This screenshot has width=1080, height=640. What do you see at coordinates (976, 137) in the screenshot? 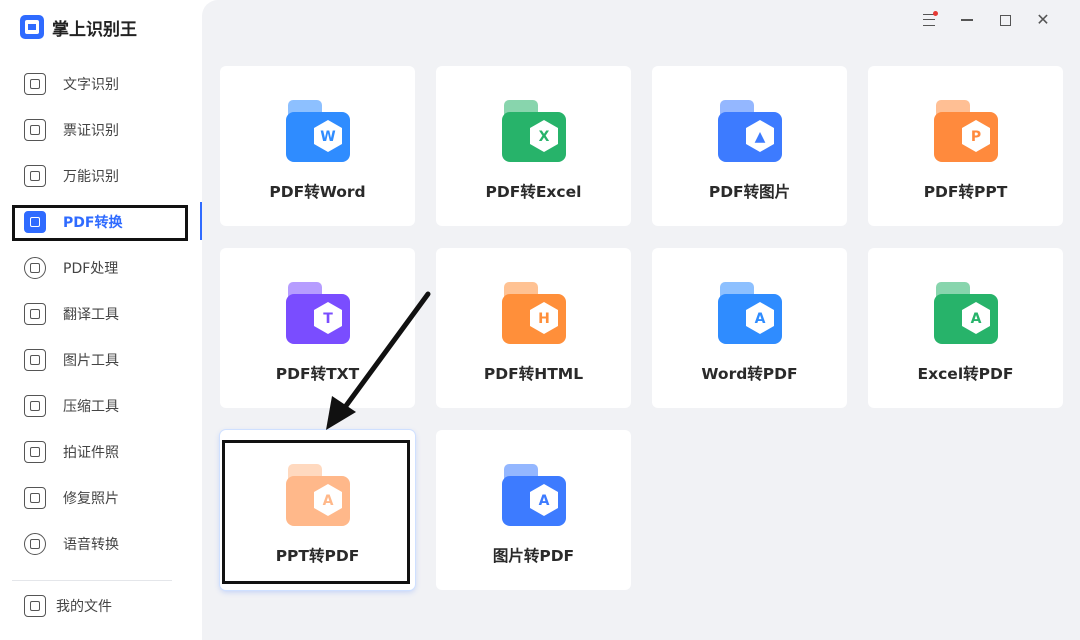
I see `svg-text: P` at bounding box center [976, 137].